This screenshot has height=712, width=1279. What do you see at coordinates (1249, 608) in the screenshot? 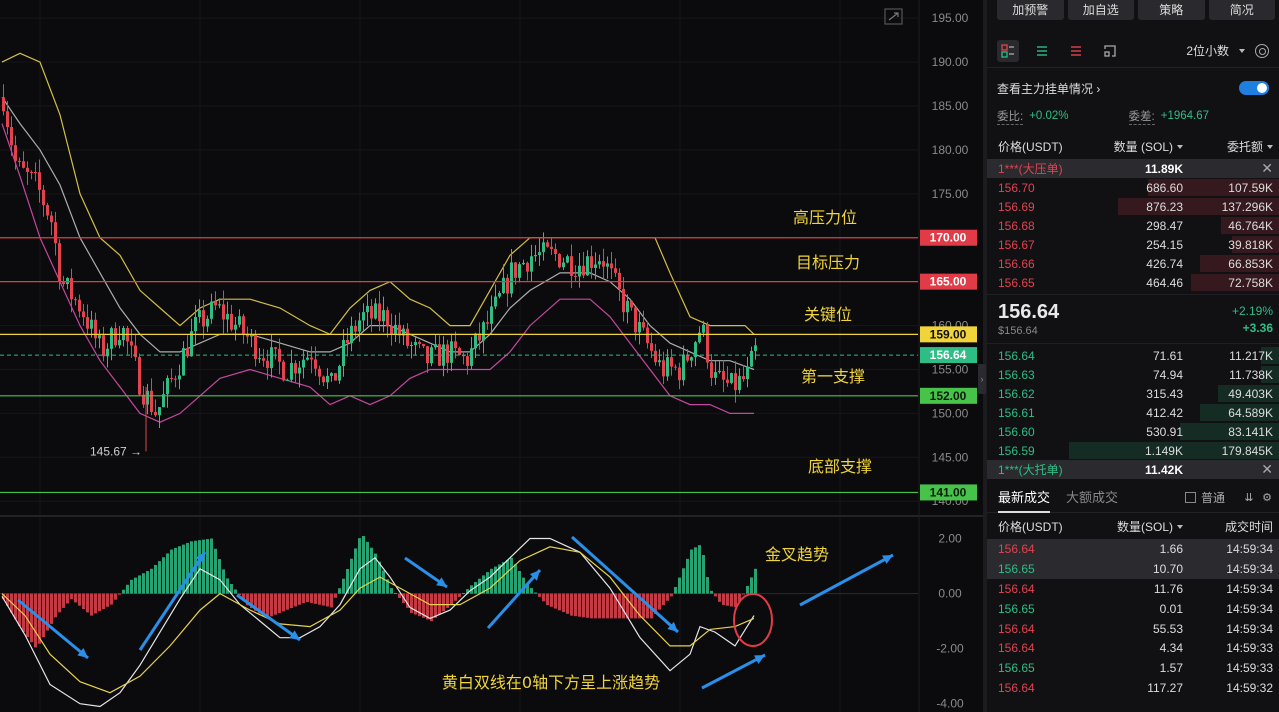
I see `trade-time: 14:59:34` at bounding box center [1249, 608].